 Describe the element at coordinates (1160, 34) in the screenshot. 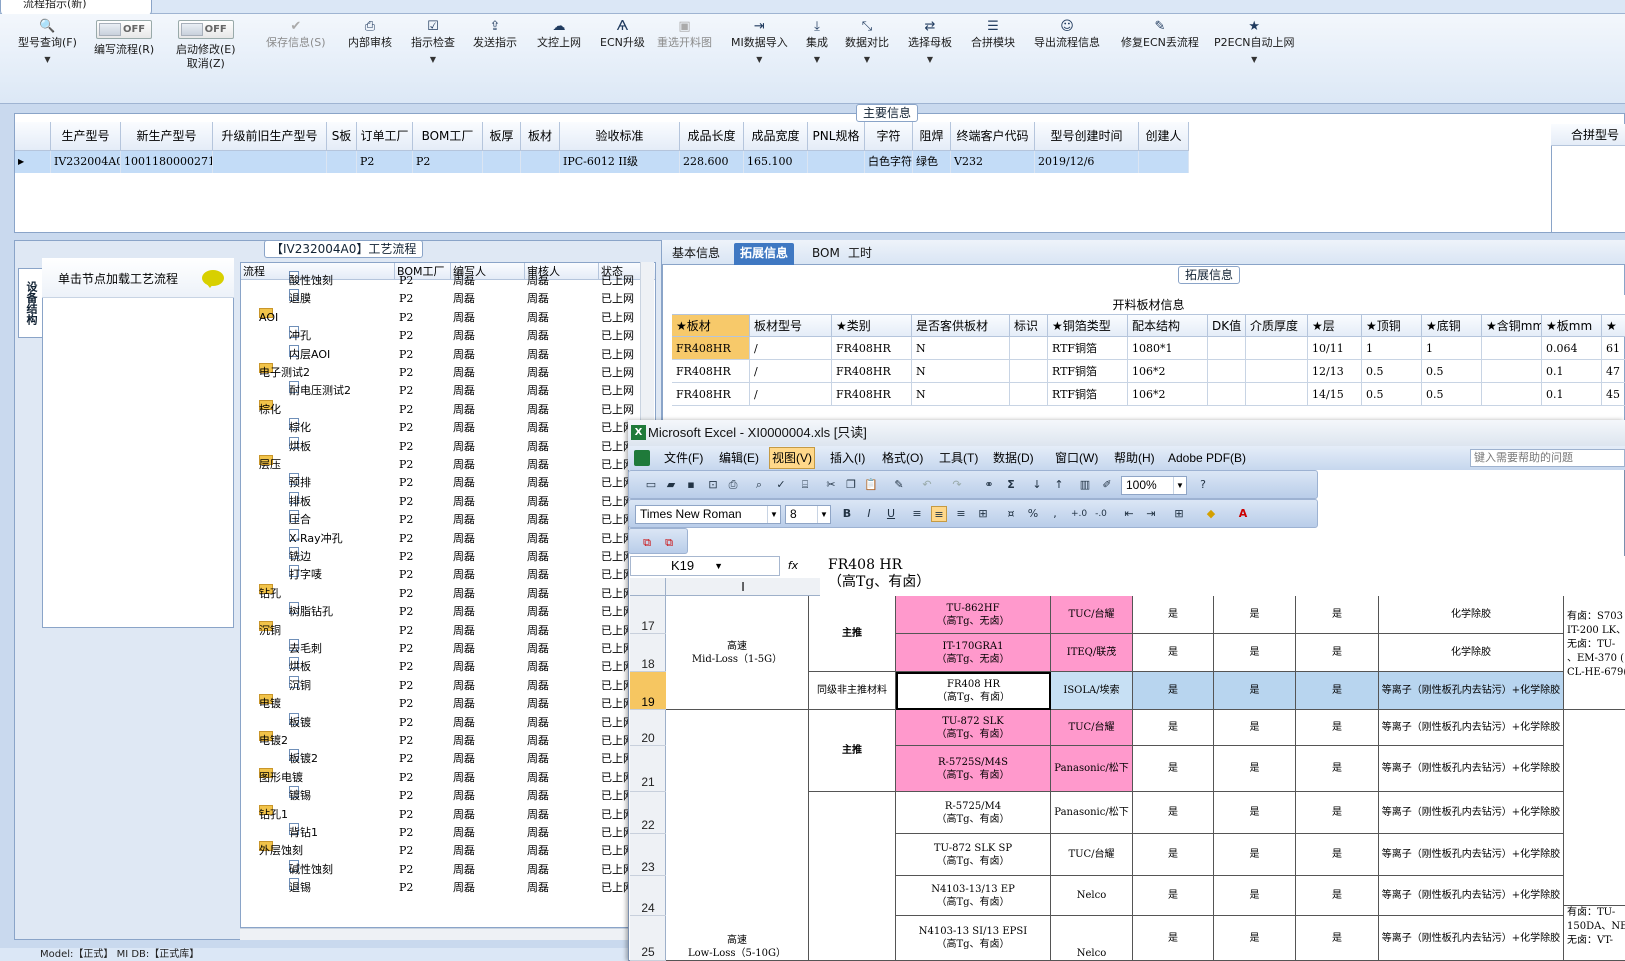

I see `repair-ecn-button: ✎ 修复ECN丢流程` at that location.